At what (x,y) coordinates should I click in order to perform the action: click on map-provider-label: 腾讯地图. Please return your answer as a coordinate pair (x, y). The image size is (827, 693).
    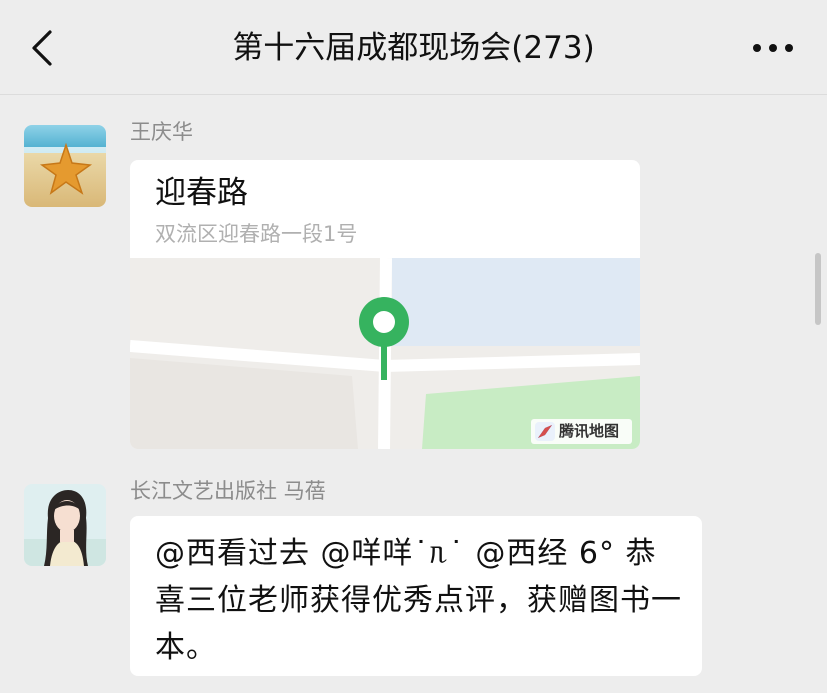
    Looking at the image, I should click on (589, 431).